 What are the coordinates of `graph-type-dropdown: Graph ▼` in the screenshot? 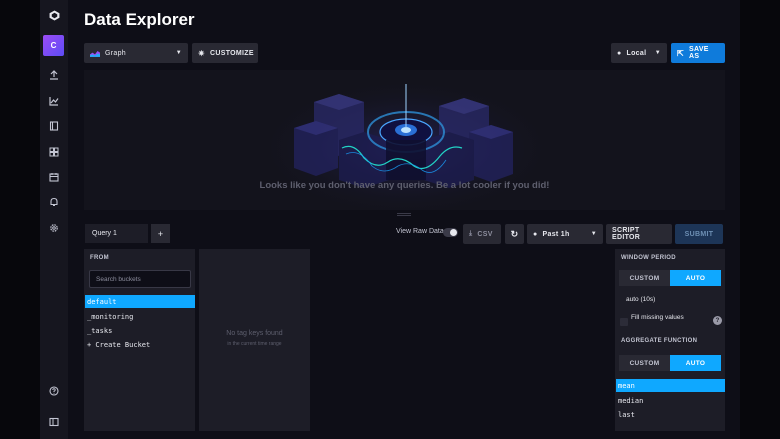 It's located at (136, 53).